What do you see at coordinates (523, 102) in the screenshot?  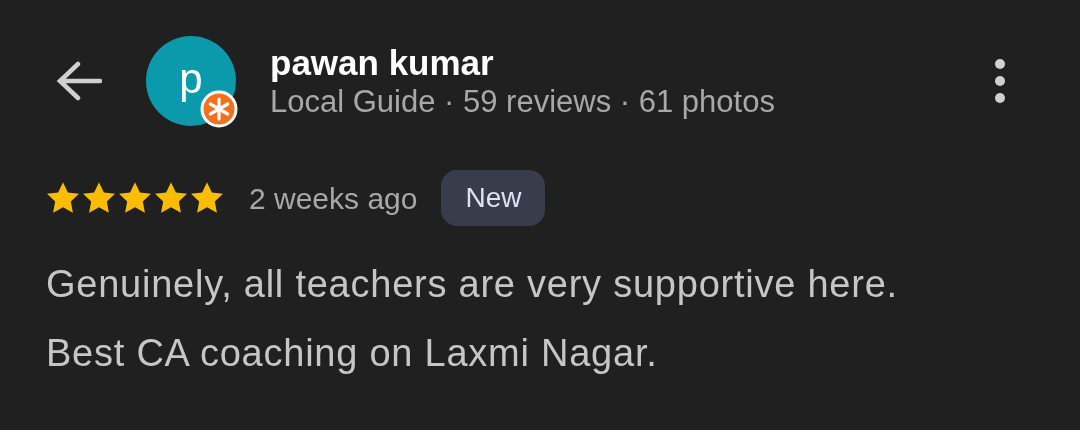 I see `reviewer-stats: Local Guide · 59 reviews · 61 photos` at bounding box center [523, 102].